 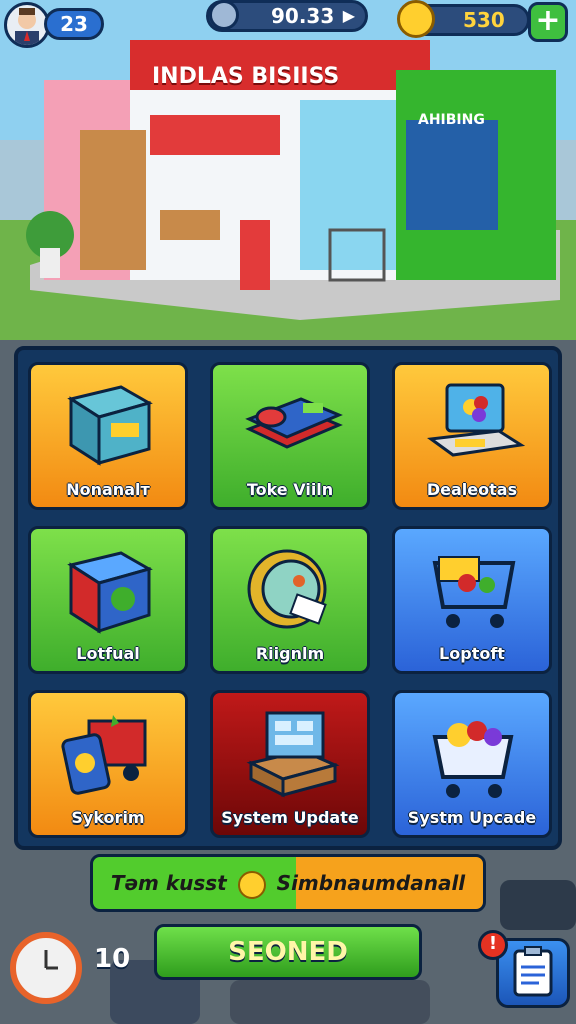 What do you see at coordinates (416, 19) in the screenshot?
I see `gold-coin-icon` at bounding box center [416, 19].